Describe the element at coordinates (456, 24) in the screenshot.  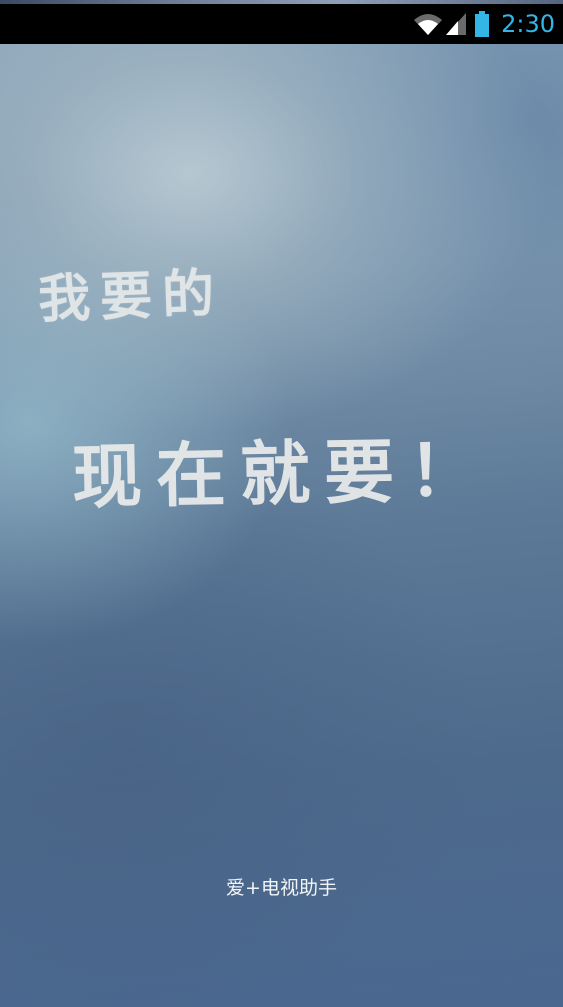
I see `signal-icon` at that location.